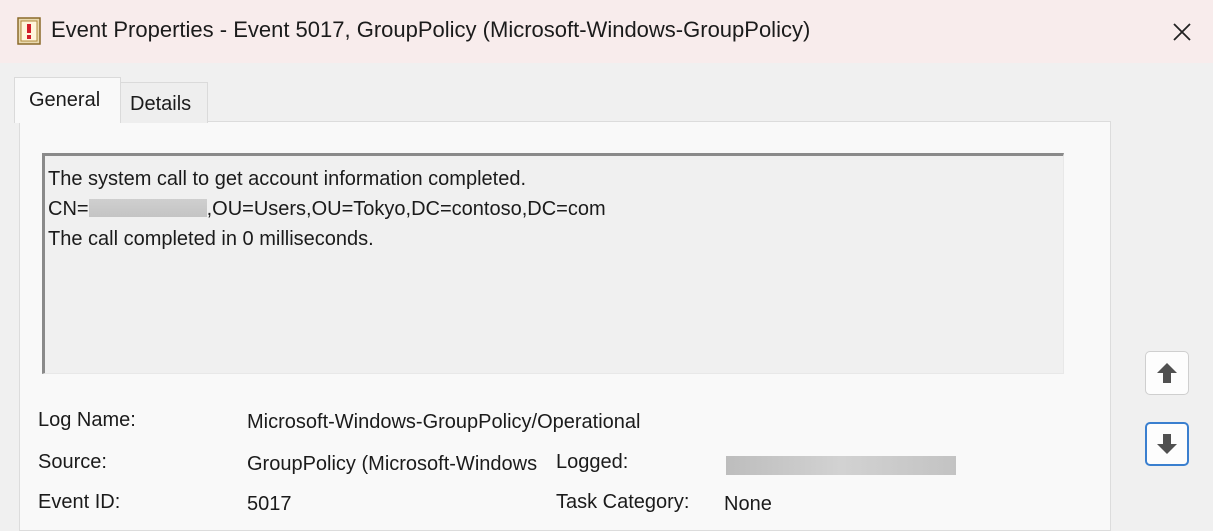  Describe the element at coordinates (147, 208) in the screenshot. I see `redacted-name` at that location.